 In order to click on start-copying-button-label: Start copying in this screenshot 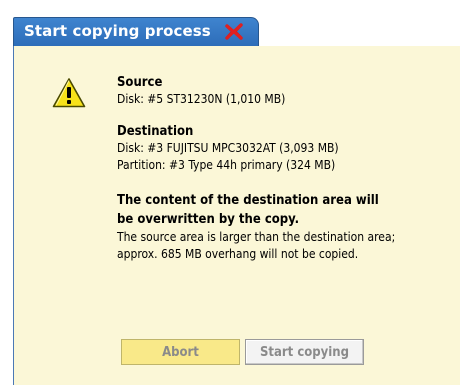, I will do `click(304, 352)`.